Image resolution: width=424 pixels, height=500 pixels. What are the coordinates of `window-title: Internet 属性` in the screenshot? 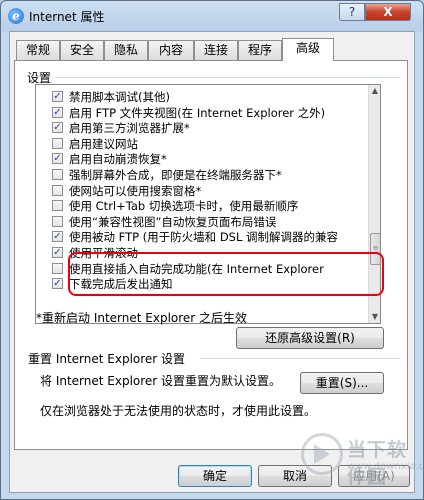 It's located at (67, 17).